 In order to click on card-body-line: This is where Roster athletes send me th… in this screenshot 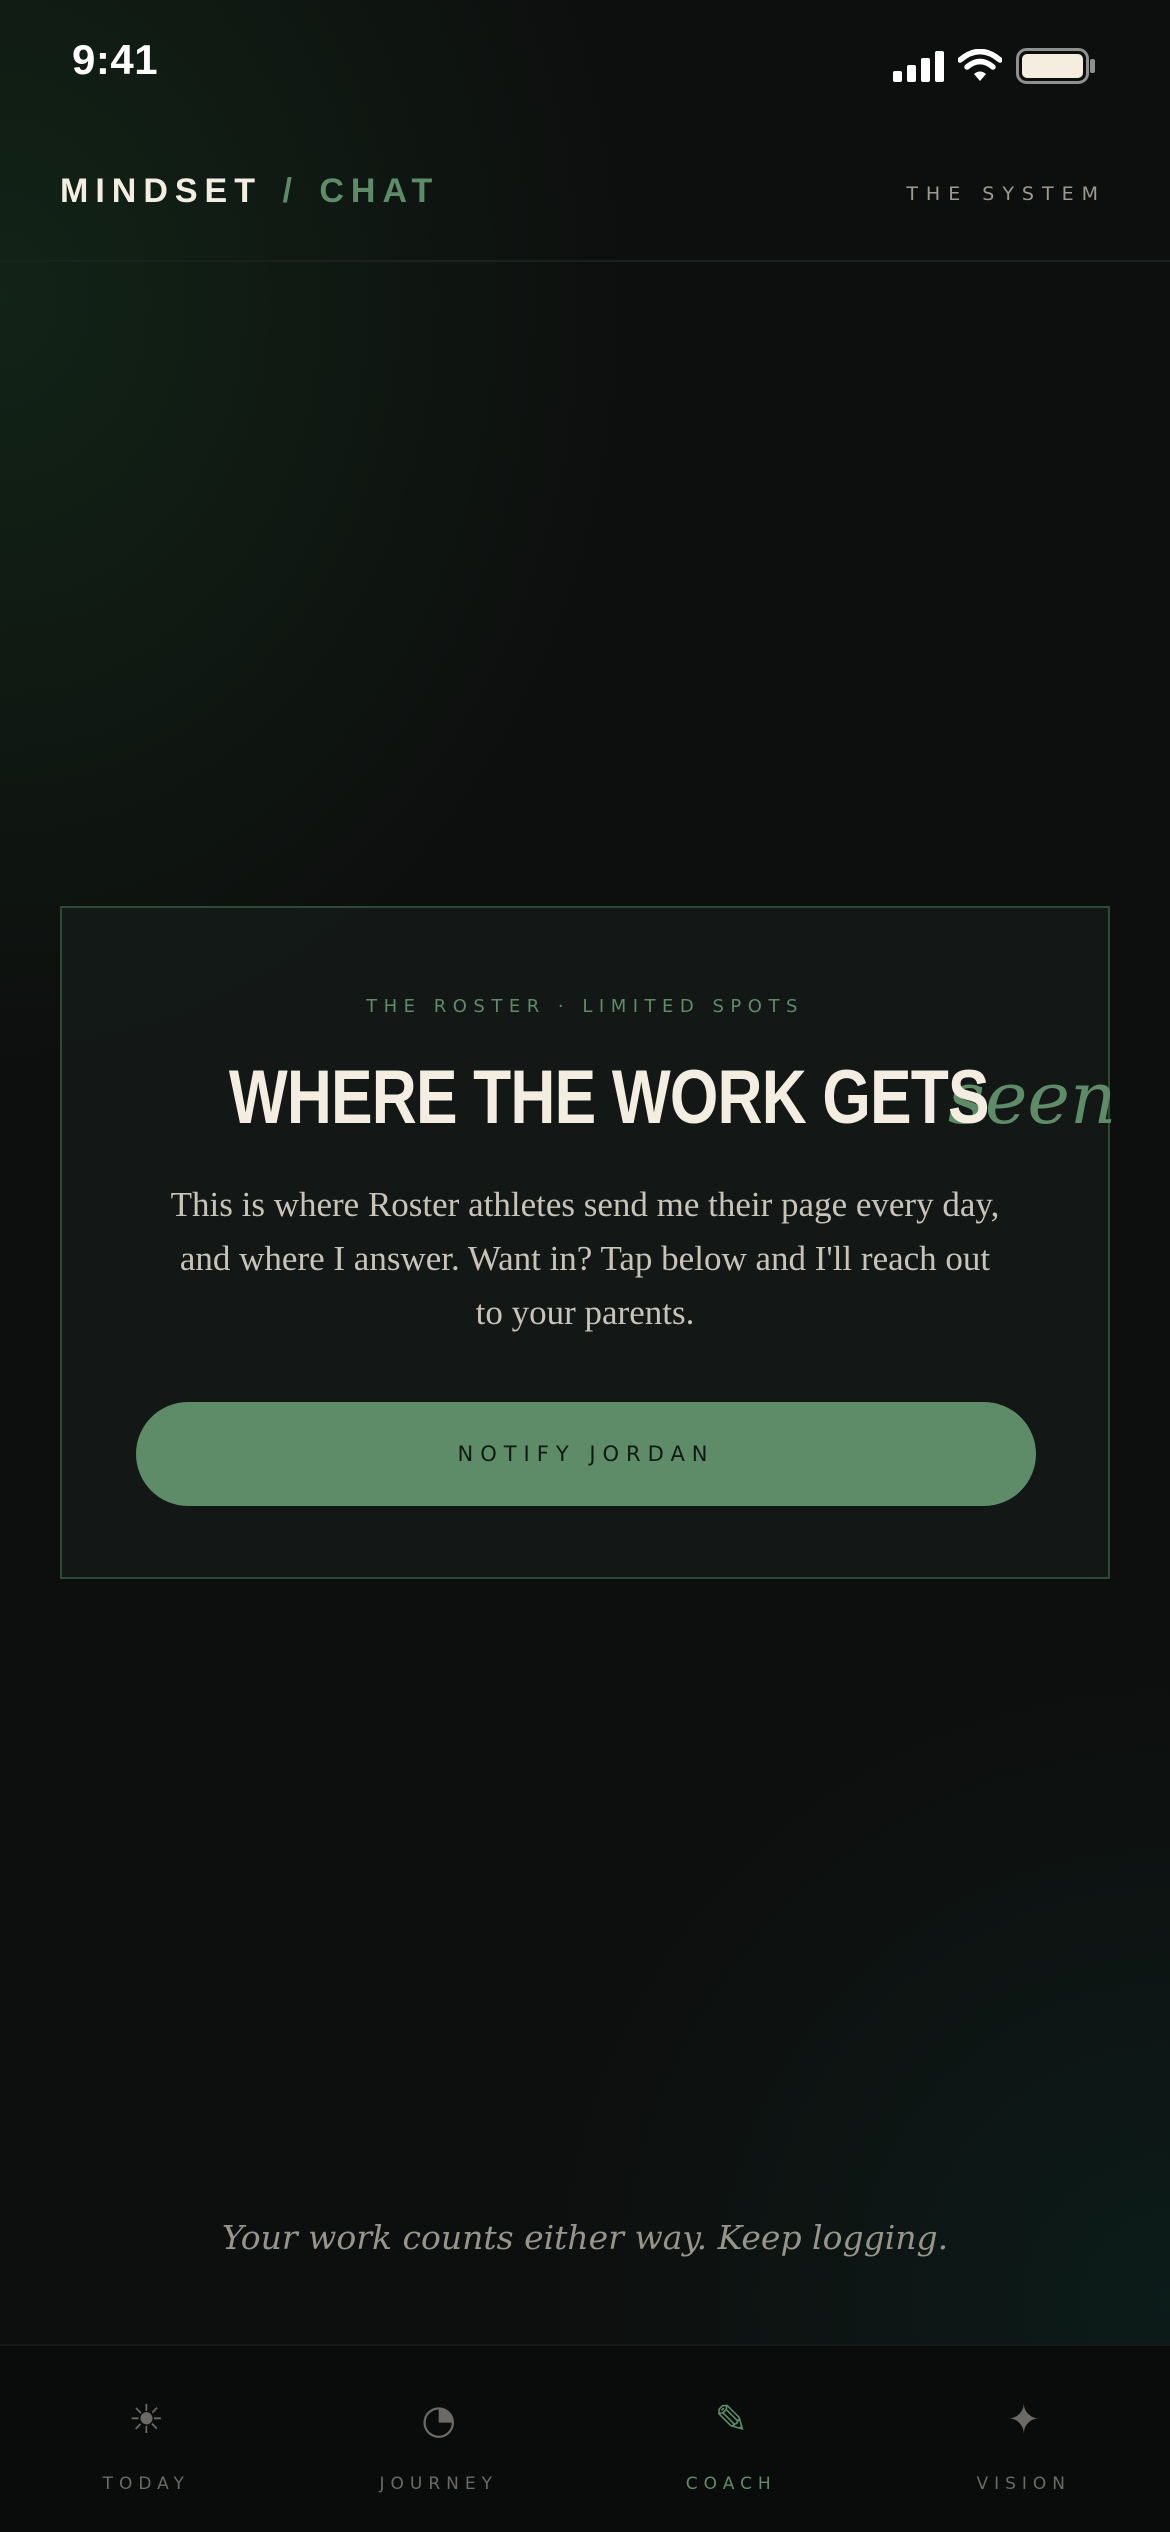, I will do `click(585, 1204)`.